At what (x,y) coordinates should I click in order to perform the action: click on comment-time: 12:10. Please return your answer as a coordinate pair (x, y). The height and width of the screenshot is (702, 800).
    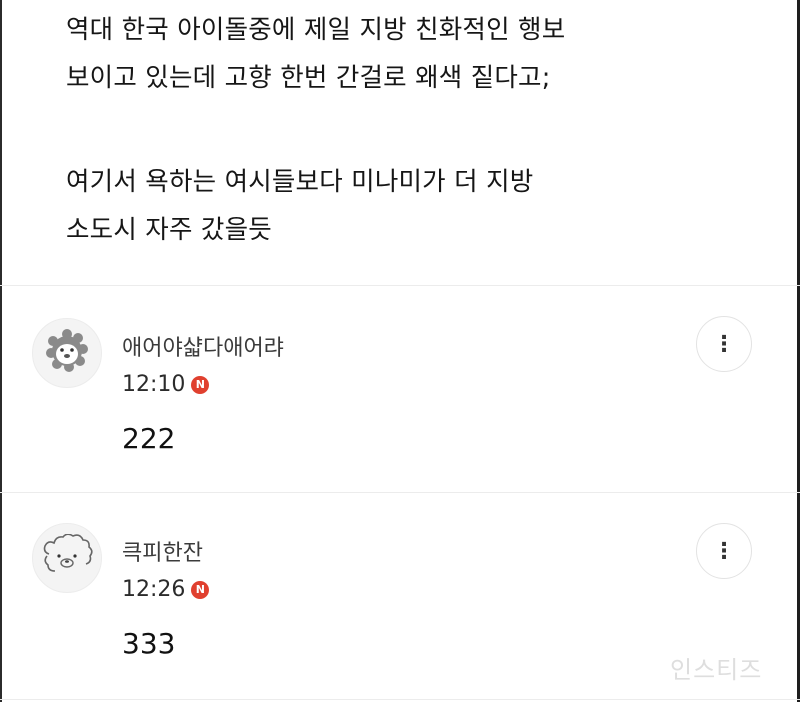
    Looking at the image, I should click on (154, 384).